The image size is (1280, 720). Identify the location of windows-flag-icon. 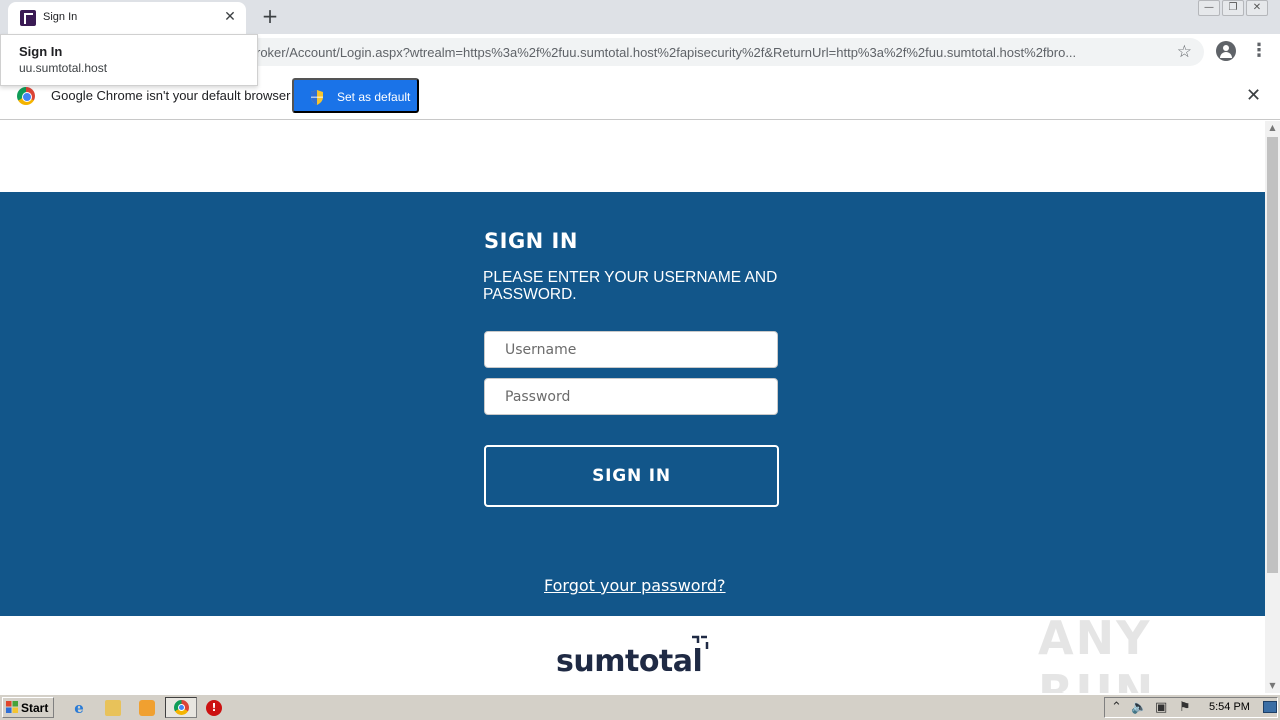
(12, 707).